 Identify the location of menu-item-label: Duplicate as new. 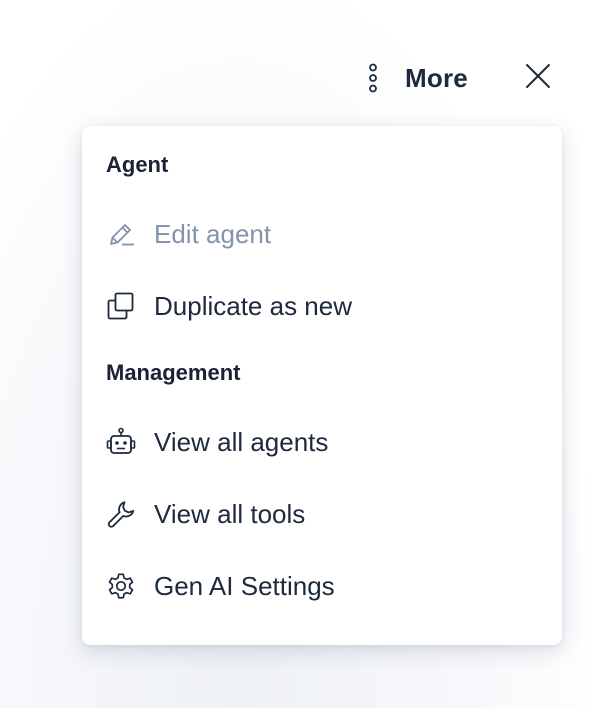
(253, 305).